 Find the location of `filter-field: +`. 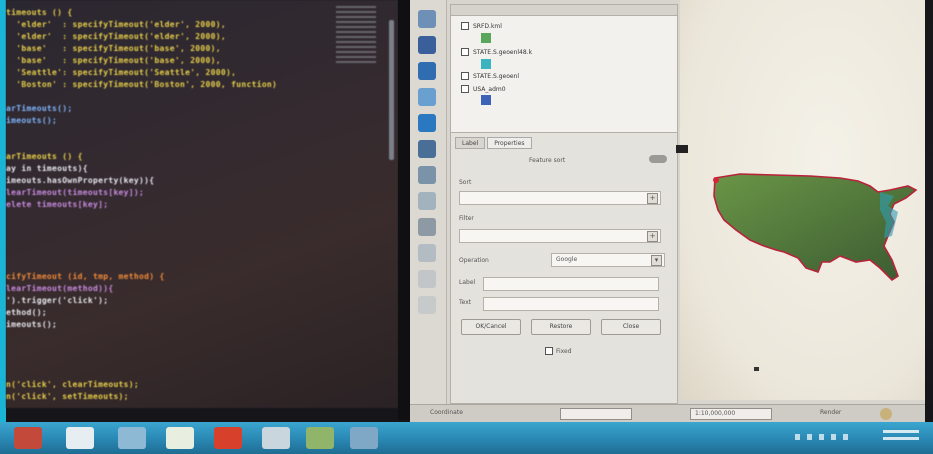

filter-field: + is located at coordinates (560, 236).